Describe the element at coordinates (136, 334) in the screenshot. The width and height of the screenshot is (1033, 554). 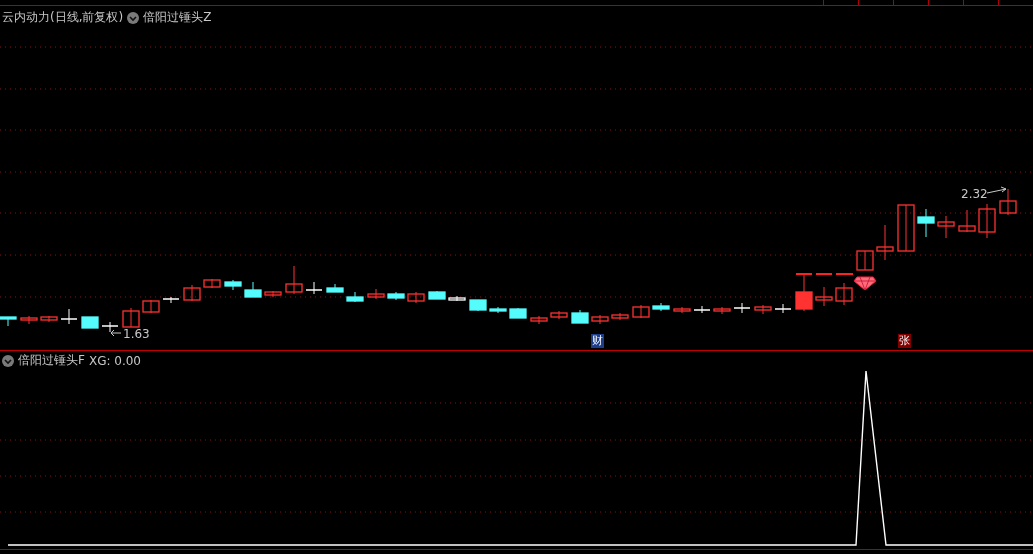
I see `price-label: 1.63` at that location.